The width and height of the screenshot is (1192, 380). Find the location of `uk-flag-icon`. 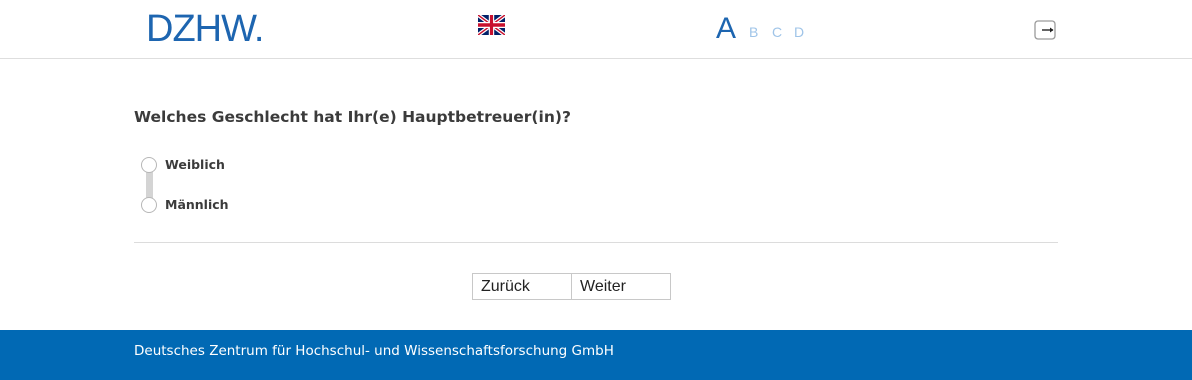

uk-flag-icon is located at coordinates (491, 25).